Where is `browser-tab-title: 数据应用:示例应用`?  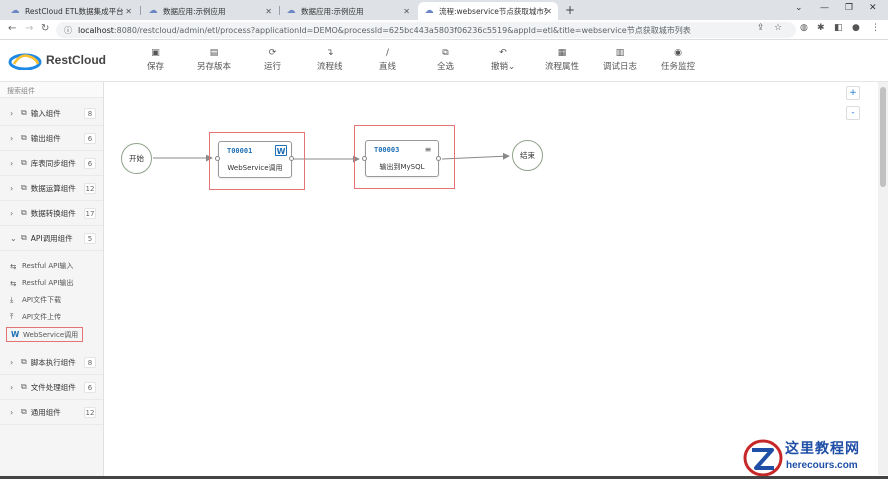 browser-tab-title: 数据应用:示例应用 is located at coordinates (194, 11).